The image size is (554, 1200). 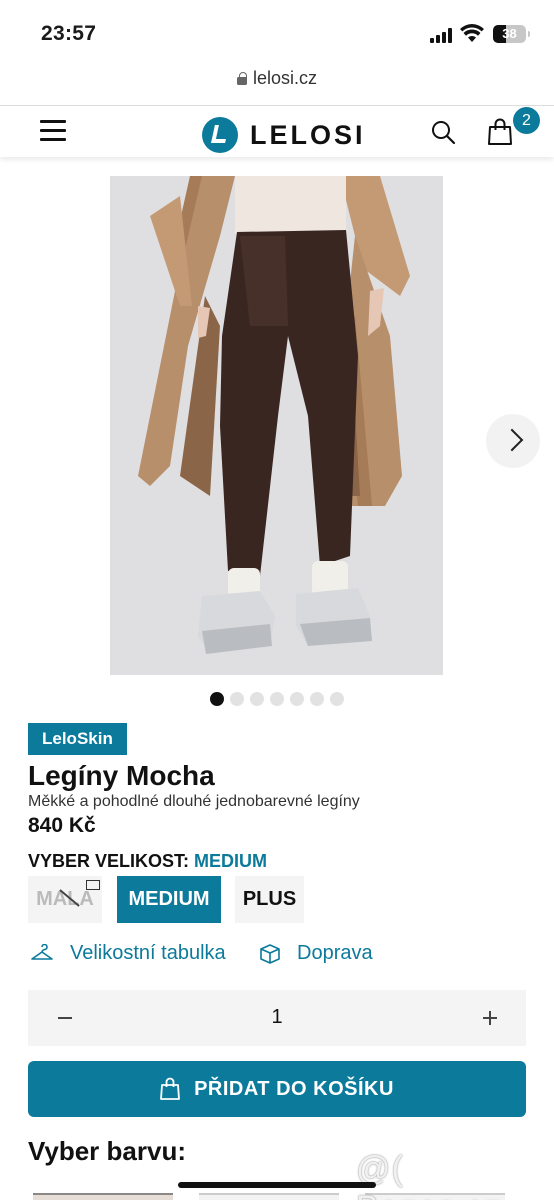 I want to click on add-to-cart-button: PŘIDAT DO KOŠÍKU, so click(x=277, y=1089).